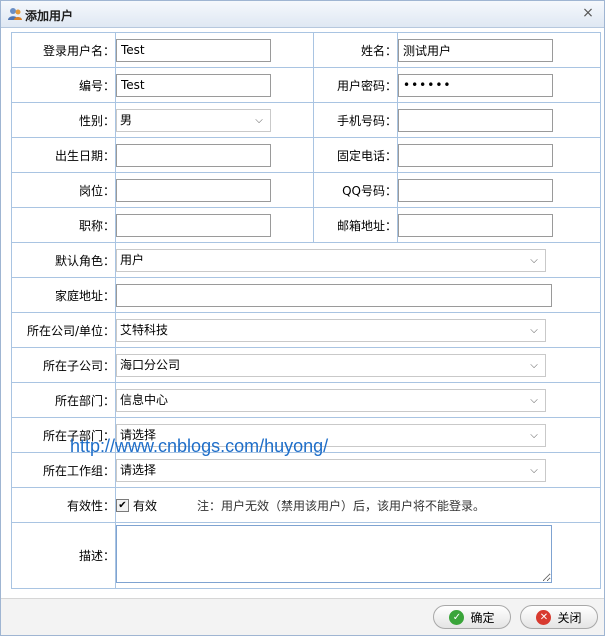  What do you see at coordinates (588, 13) in the screenshot?
I see `close-icon: ×` at bounding box center [588, 13].